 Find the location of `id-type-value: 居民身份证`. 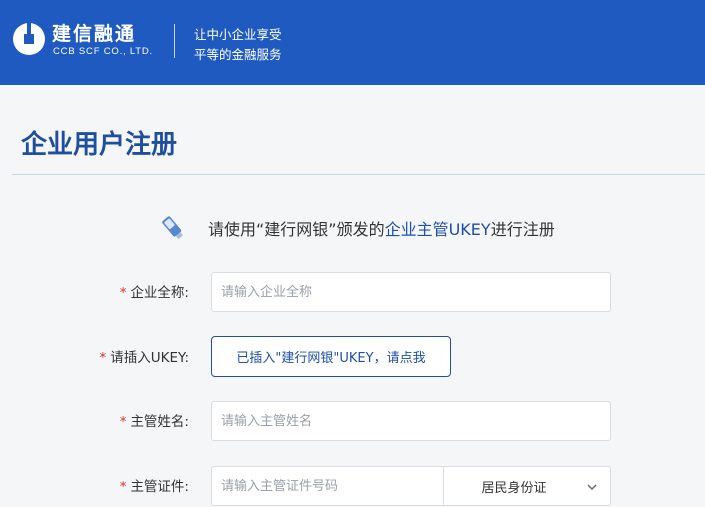

id-type-value: 居民身份证 is located at coordinates (514, 488).